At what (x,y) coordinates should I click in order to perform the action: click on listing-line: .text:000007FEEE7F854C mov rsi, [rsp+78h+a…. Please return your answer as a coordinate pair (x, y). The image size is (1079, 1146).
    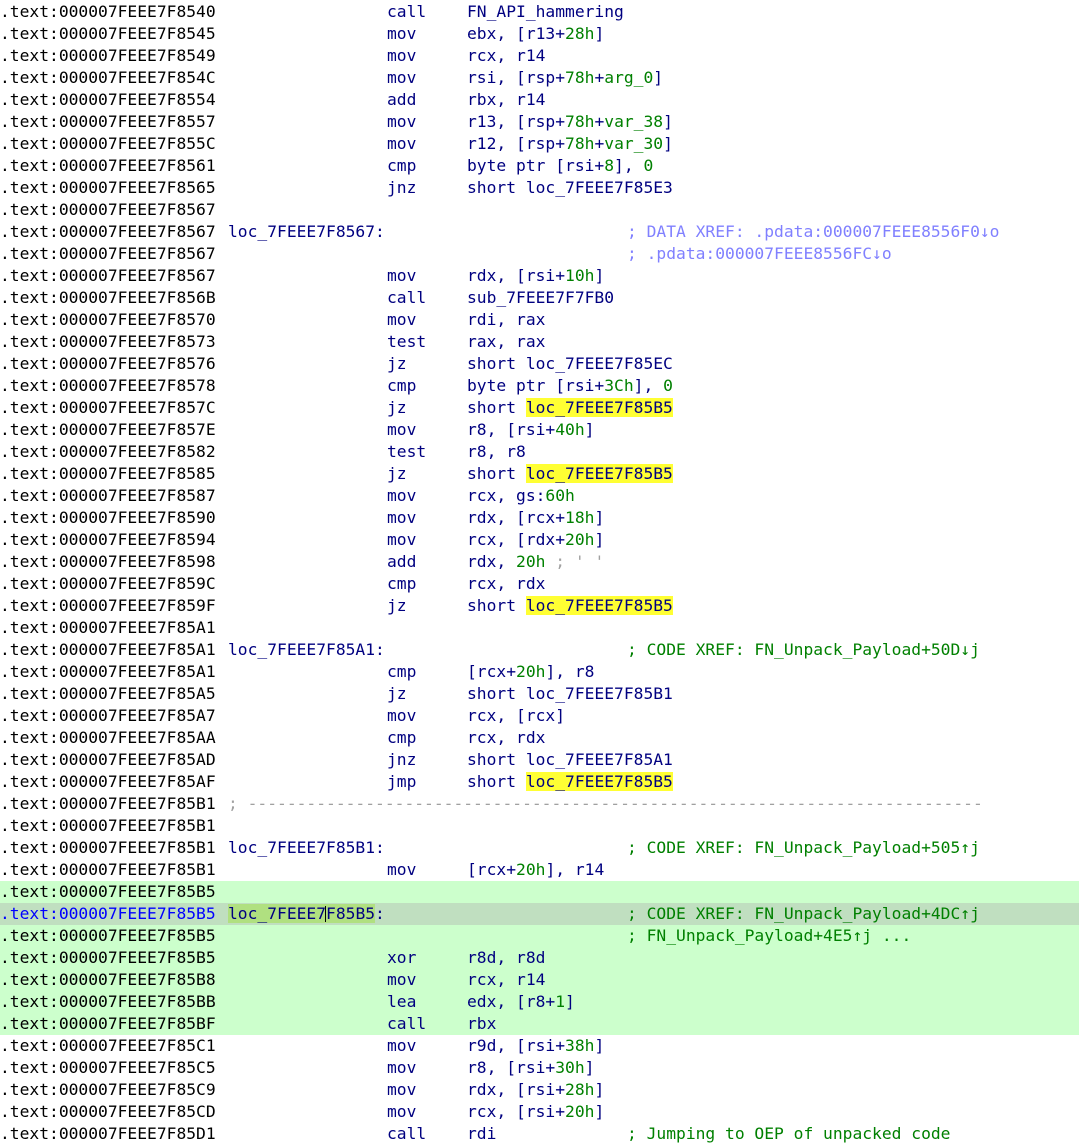
    Looking at the image, I should click on (539, 78).